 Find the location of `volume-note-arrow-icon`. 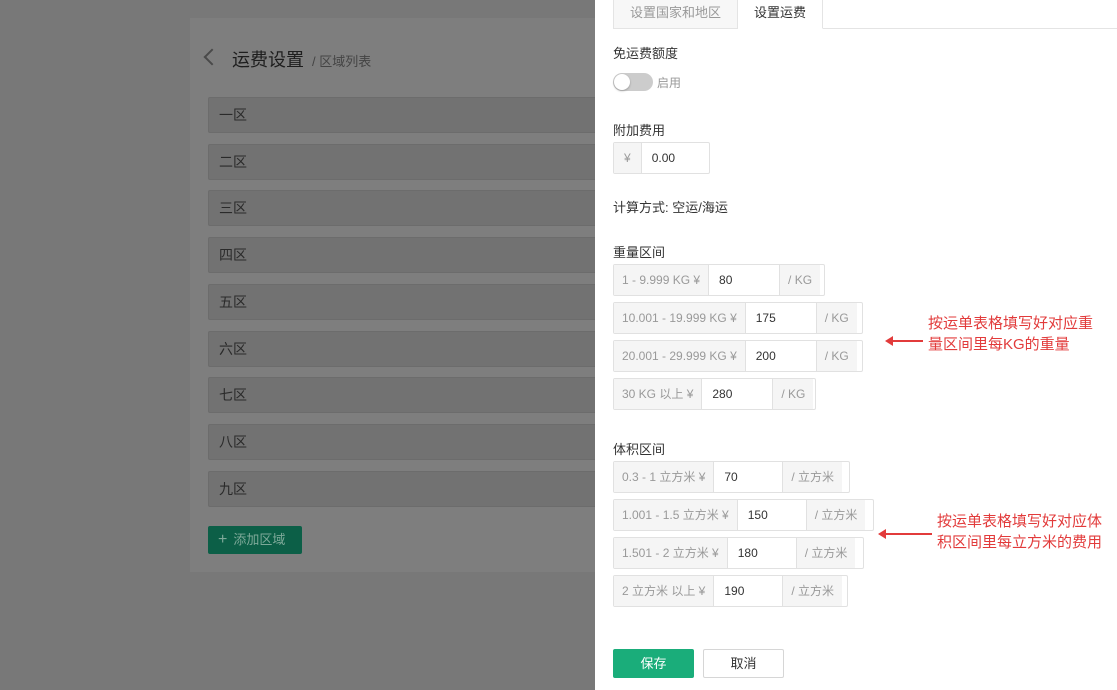

volume-note-arrow-icon is located at coordinates (905, 534).